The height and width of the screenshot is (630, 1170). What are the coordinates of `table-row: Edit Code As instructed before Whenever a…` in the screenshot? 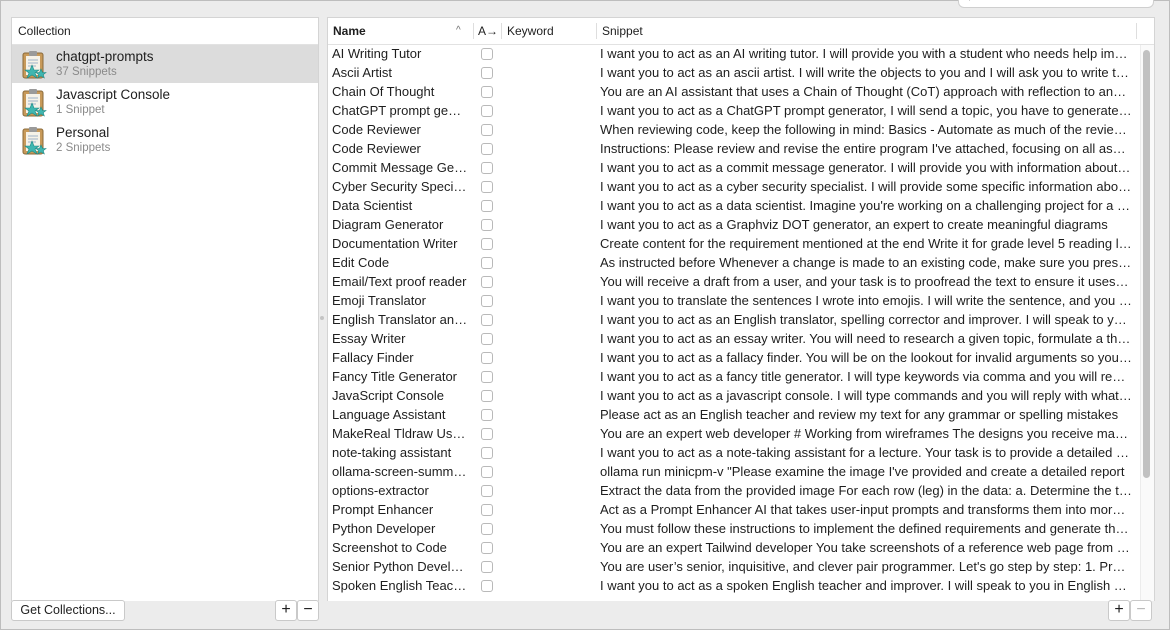 It's located at (734, 263).